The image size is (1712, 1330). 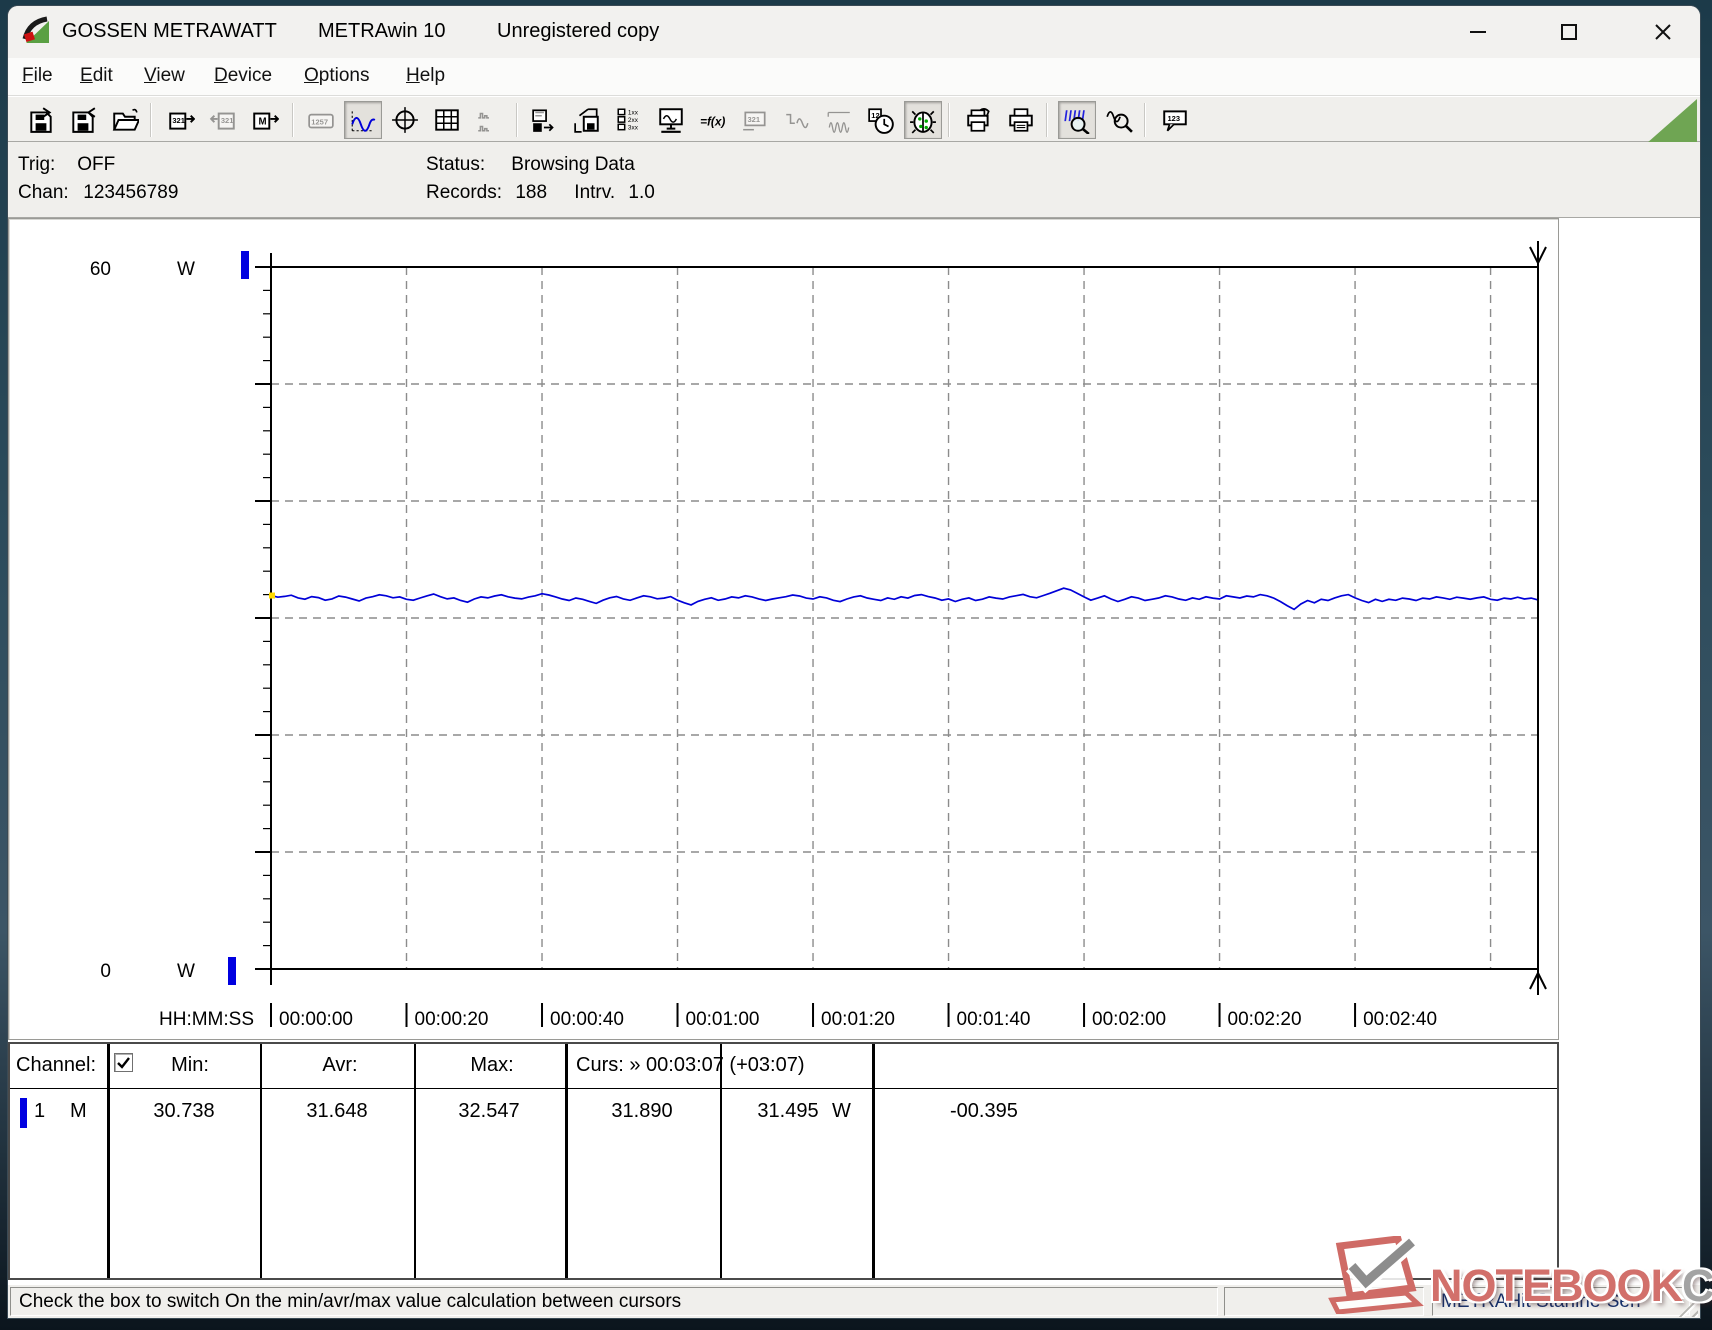 What do you see at coordinates (164, 76) in the screenshot?
I see `menu-view: View` at bounding box center [164, 76].